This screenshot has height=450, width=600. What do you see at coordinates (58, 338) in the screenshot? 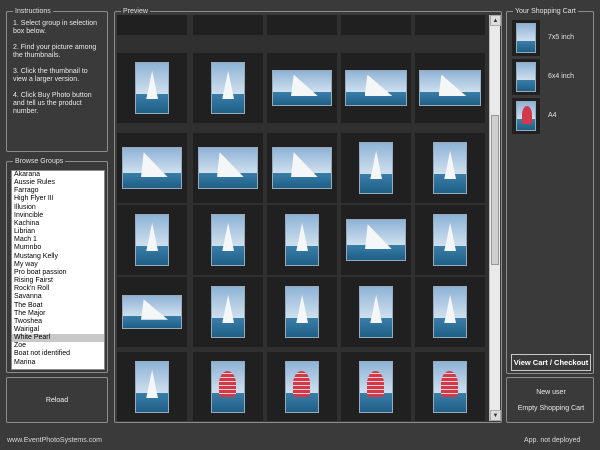
I see `group-list-item: White Pearl` at bounding box center [58, 338].